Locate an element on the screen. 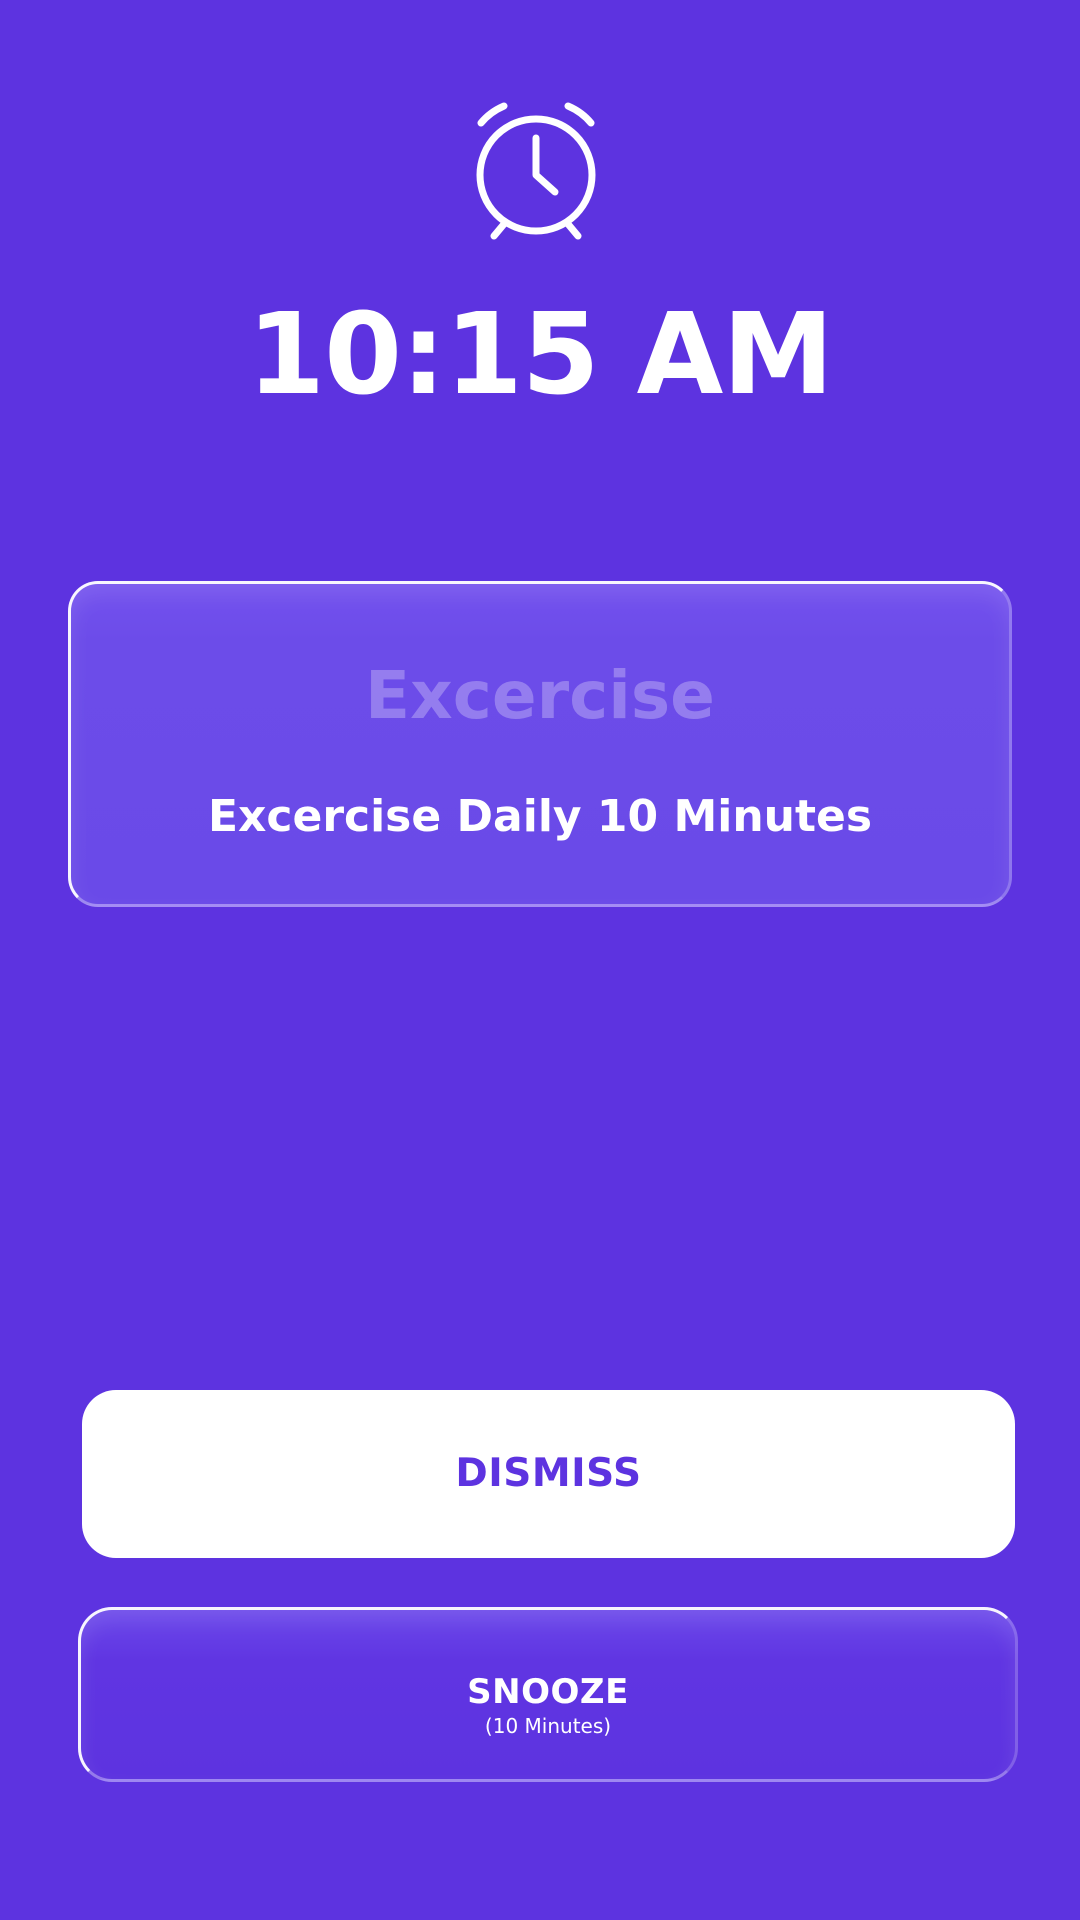 Image resolution: width=1080 pixels, height=1920 pixels. alarm-card: Excercise Excercise Daily 10 Minutes is located at coordinates (540, 744).